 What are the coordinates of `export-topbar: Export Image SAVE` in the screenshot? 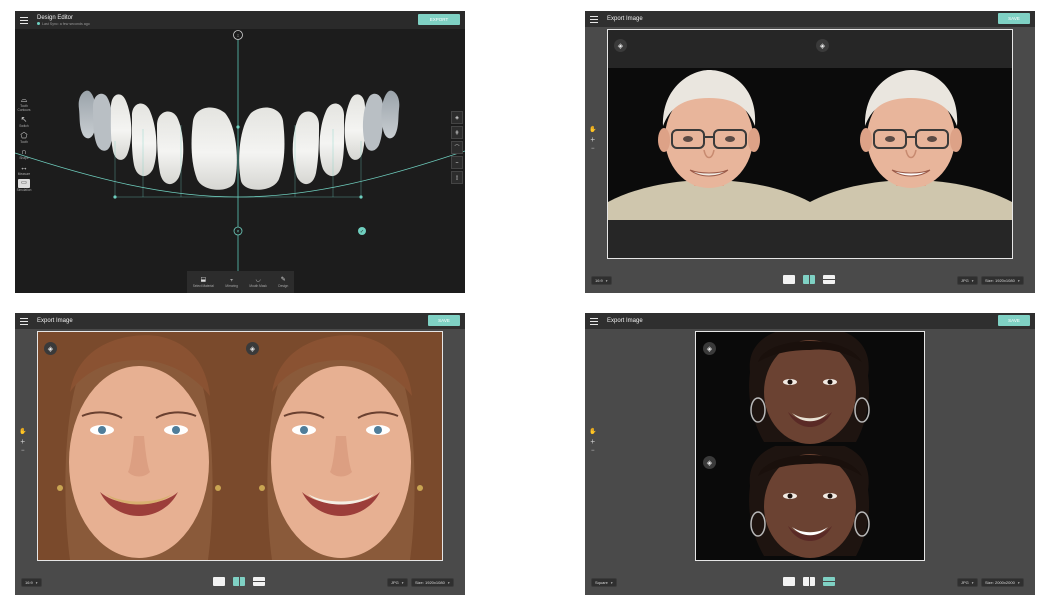 It's located at (240, 321).